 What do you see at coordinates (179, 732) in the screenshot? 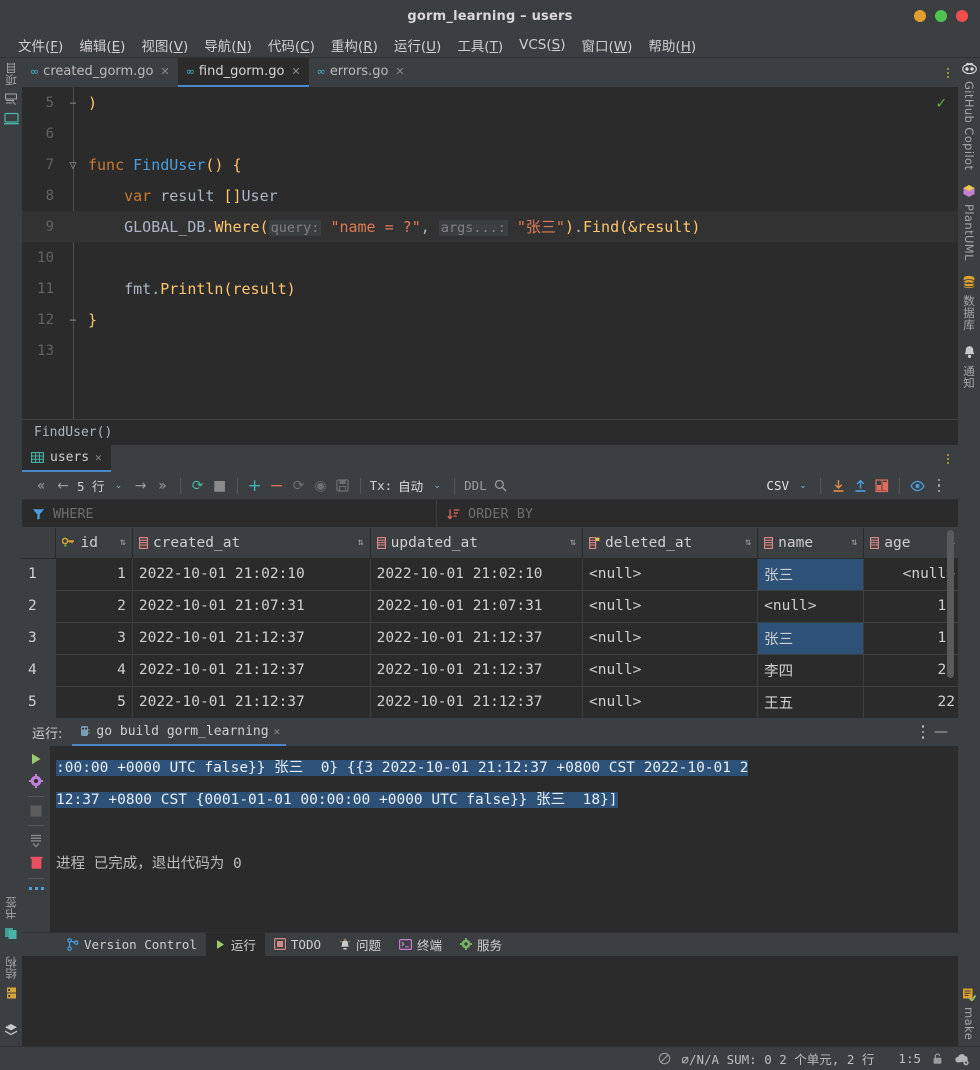
I see `run-configuration-tab: go build gorm_learning ✕` at bounding box center [179, 732].